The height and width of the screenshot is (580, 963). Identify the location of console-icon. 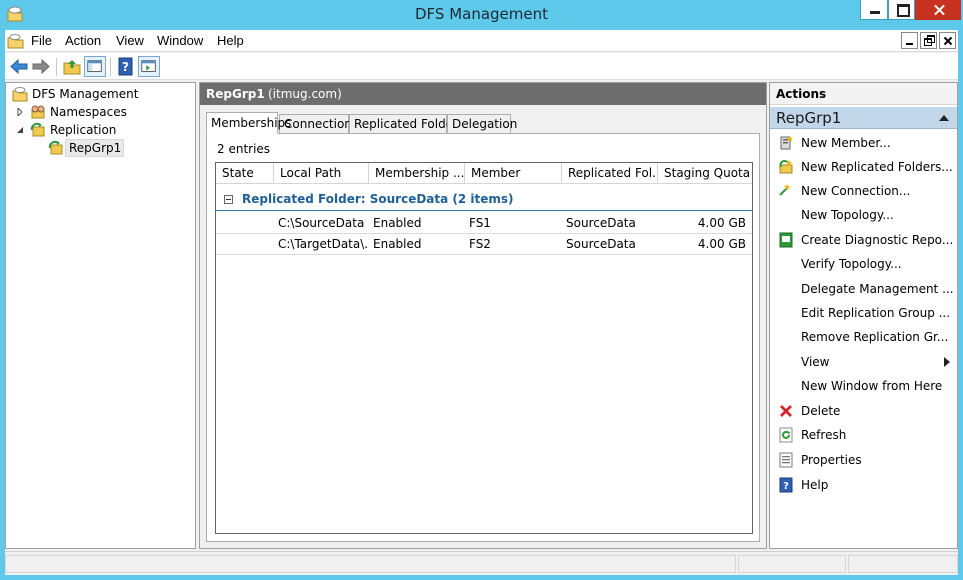
(15, 41).